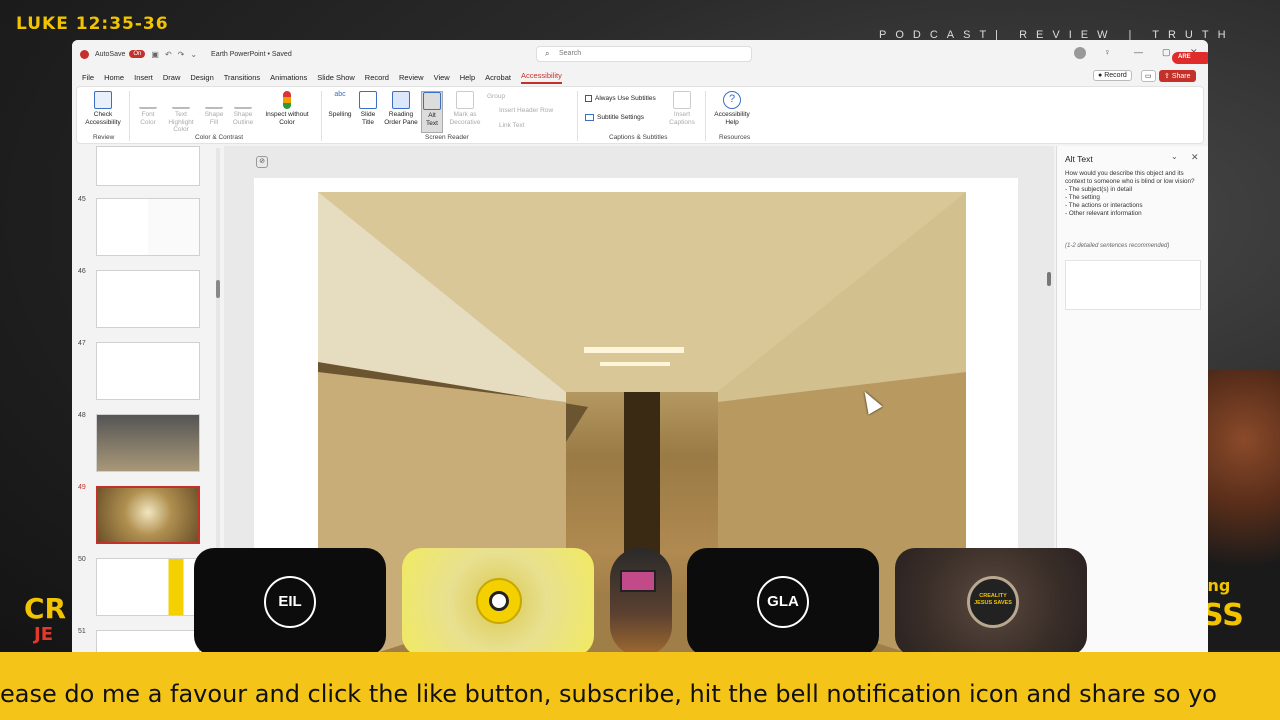 The width and height of the screenshot is (1280, 720). Describe the element at coordinates (614, 118) in the screenshot. I see `subtitle-settings-button: Subtitle Settings` at that location.